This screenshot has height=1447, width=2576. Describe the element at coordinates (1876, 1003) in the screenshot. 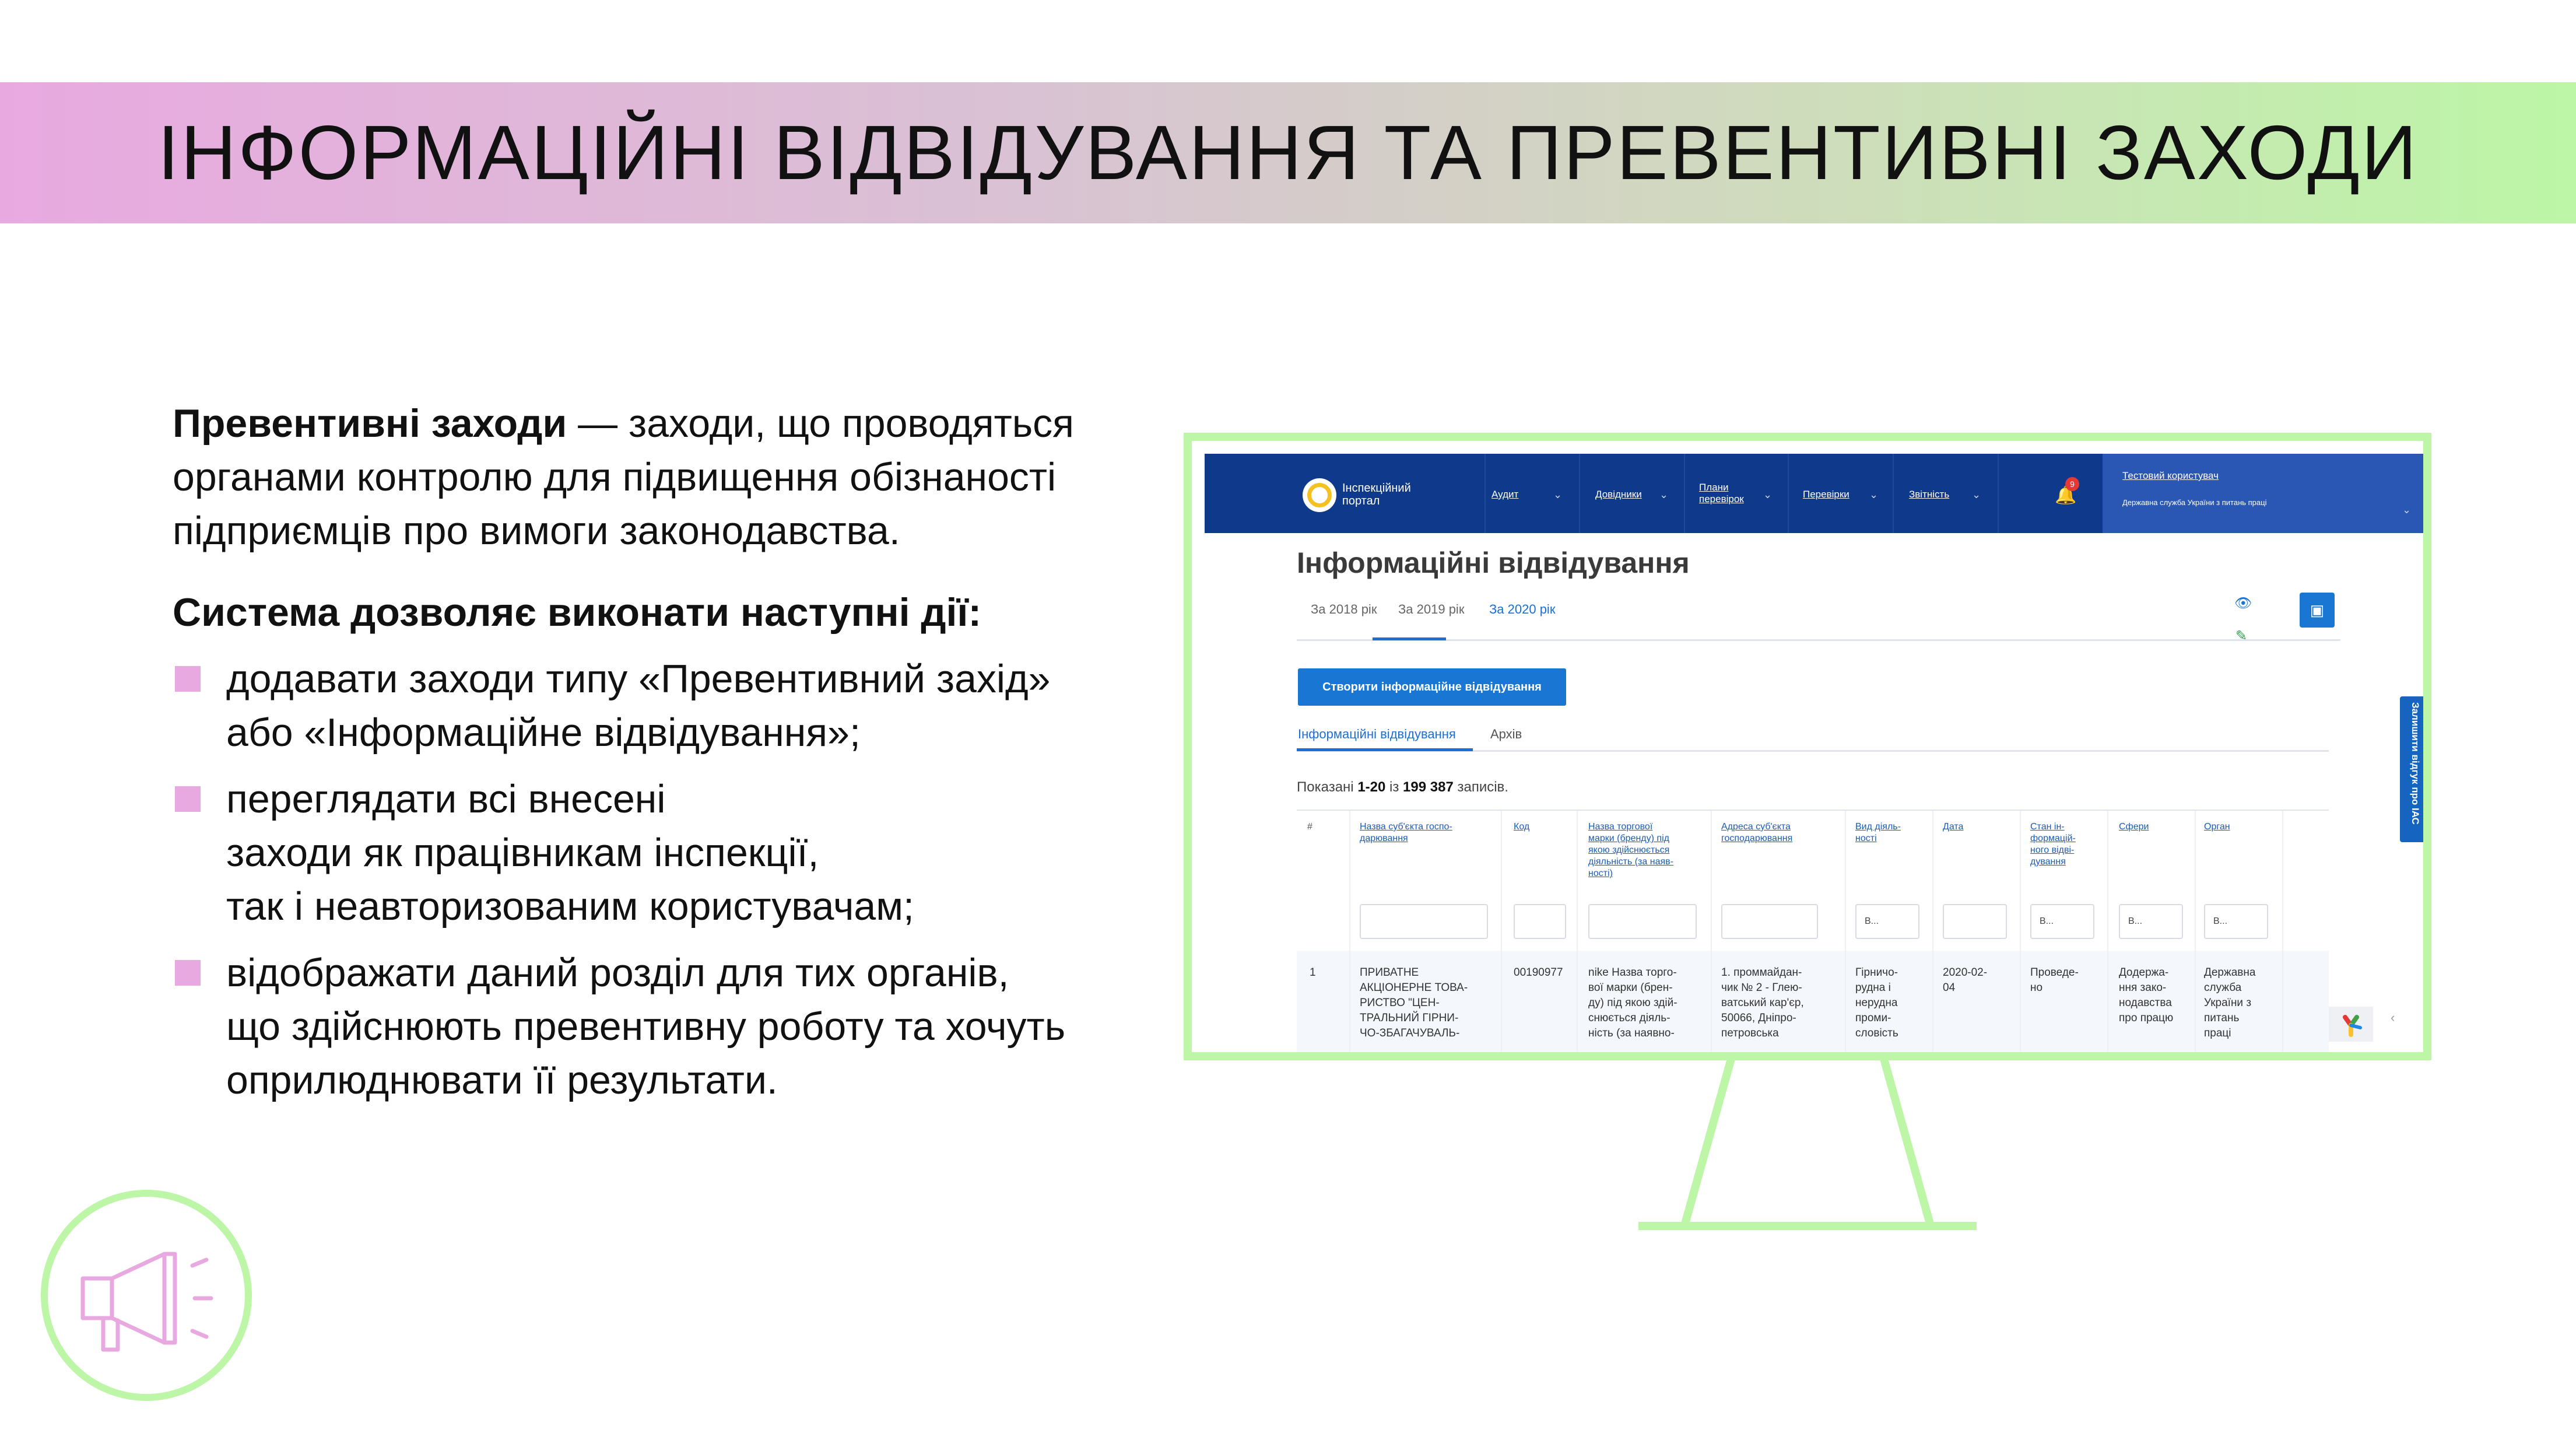

I see `cell-activity: Гірничо- рудна і нерудна проми- словість` at that location.